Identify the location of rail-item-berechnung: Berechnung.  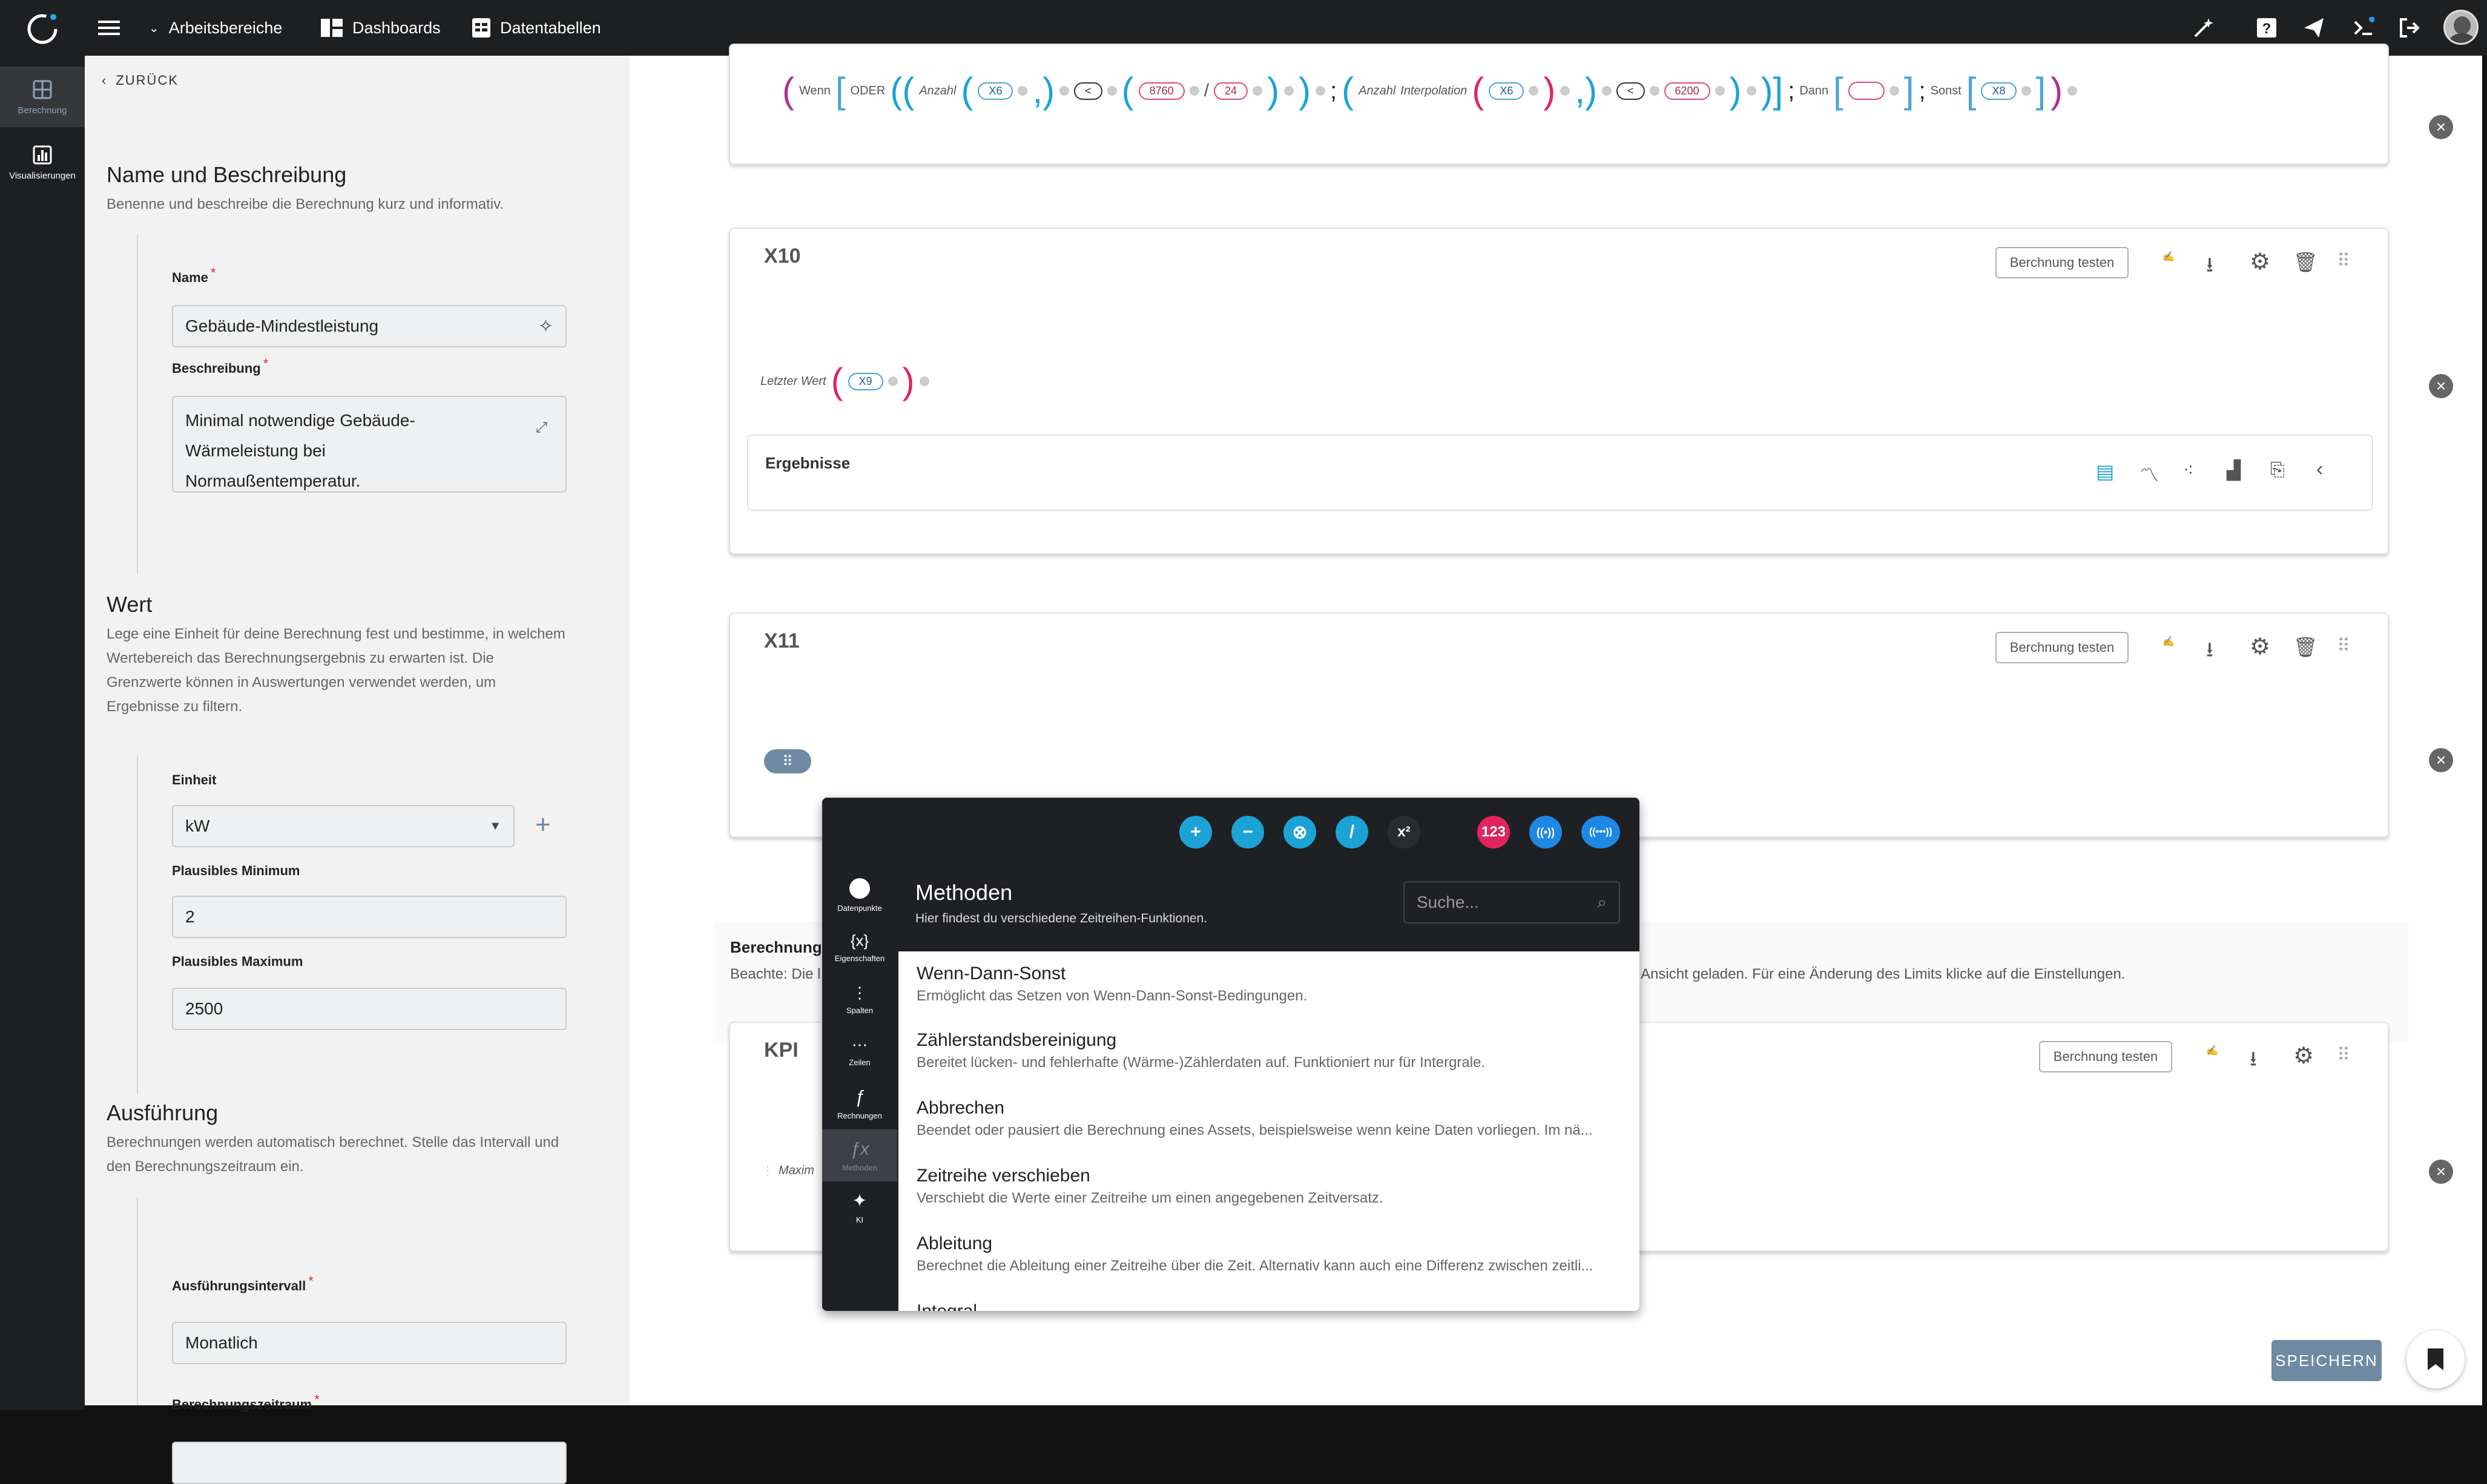
(42, 97).